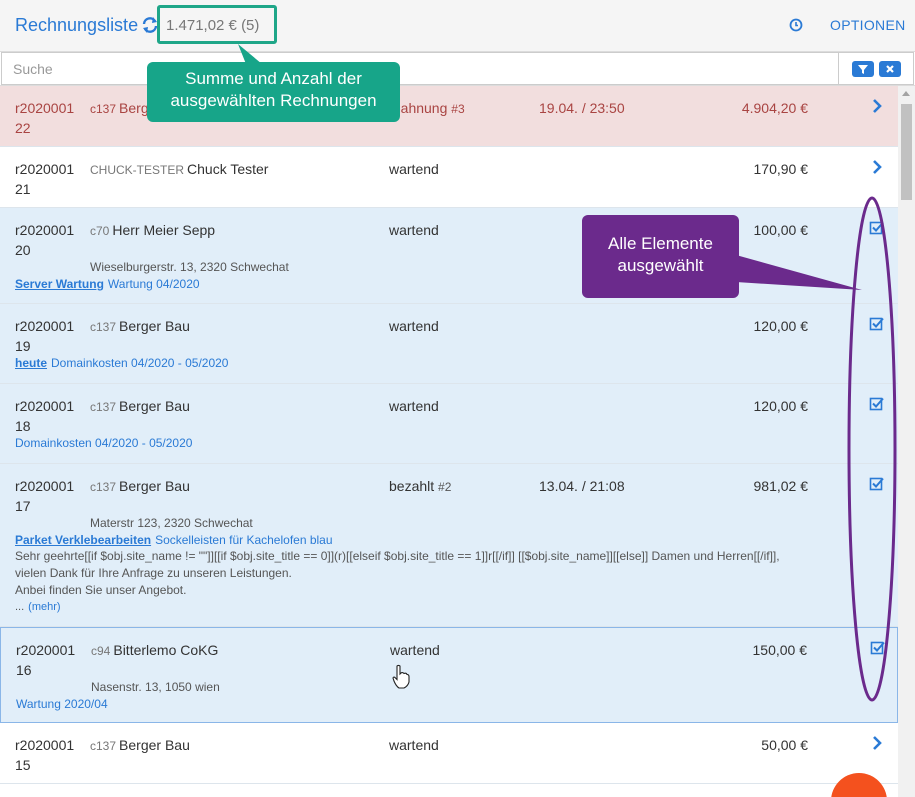  I want to click on customer-address: Wieselburgerstr. 13, 2320 Schwechat, so click(189, 267).